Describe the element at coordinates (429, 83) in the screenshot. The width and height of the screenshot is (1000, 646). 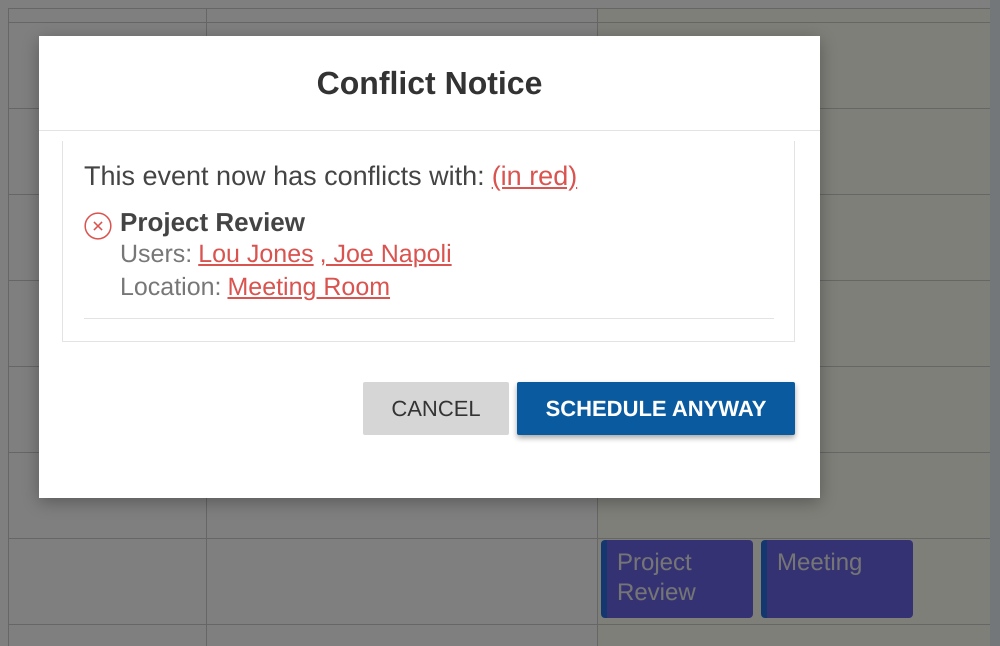
I see `dialog-title: Conflict Notice` at that location.